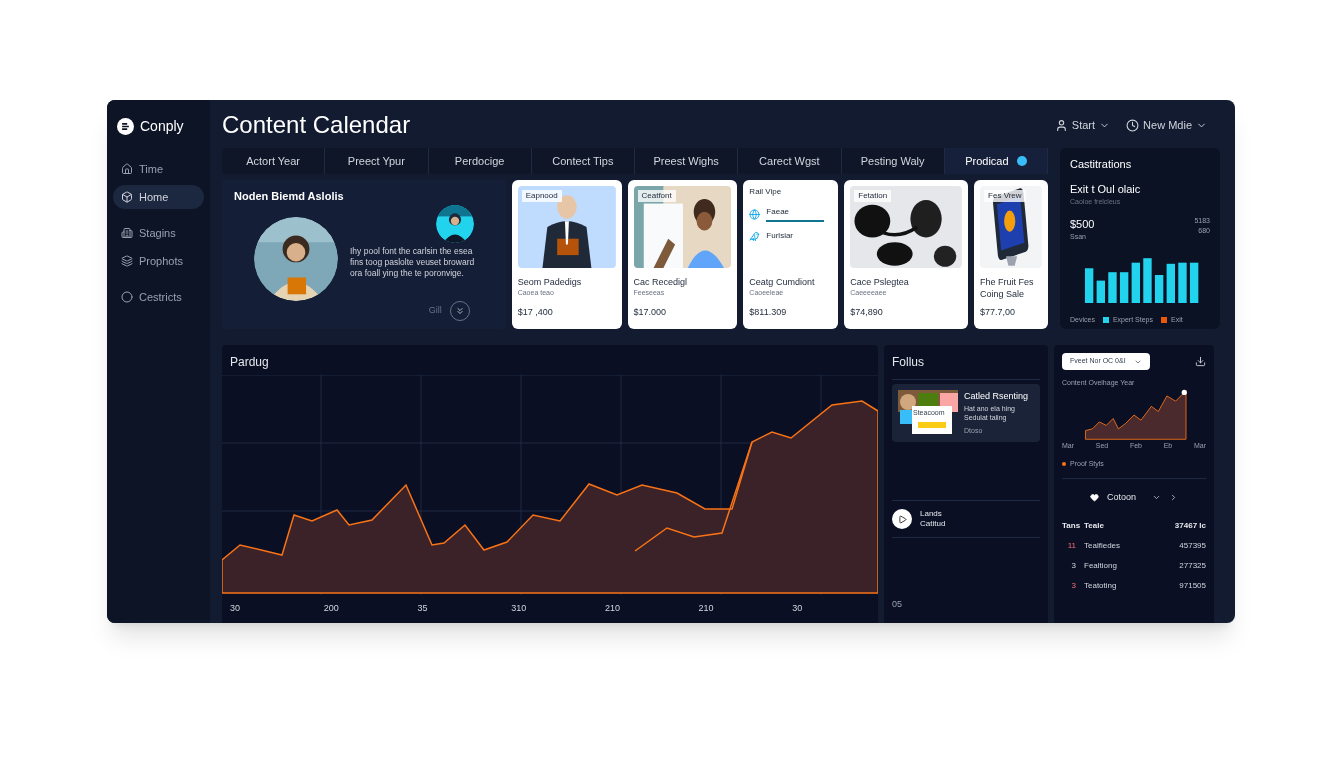 The image size is (1344, 768). What do you see at coordinates (1200, 361) in the screenshot?
I see `download-icon` at bounding box center [1200, 361].